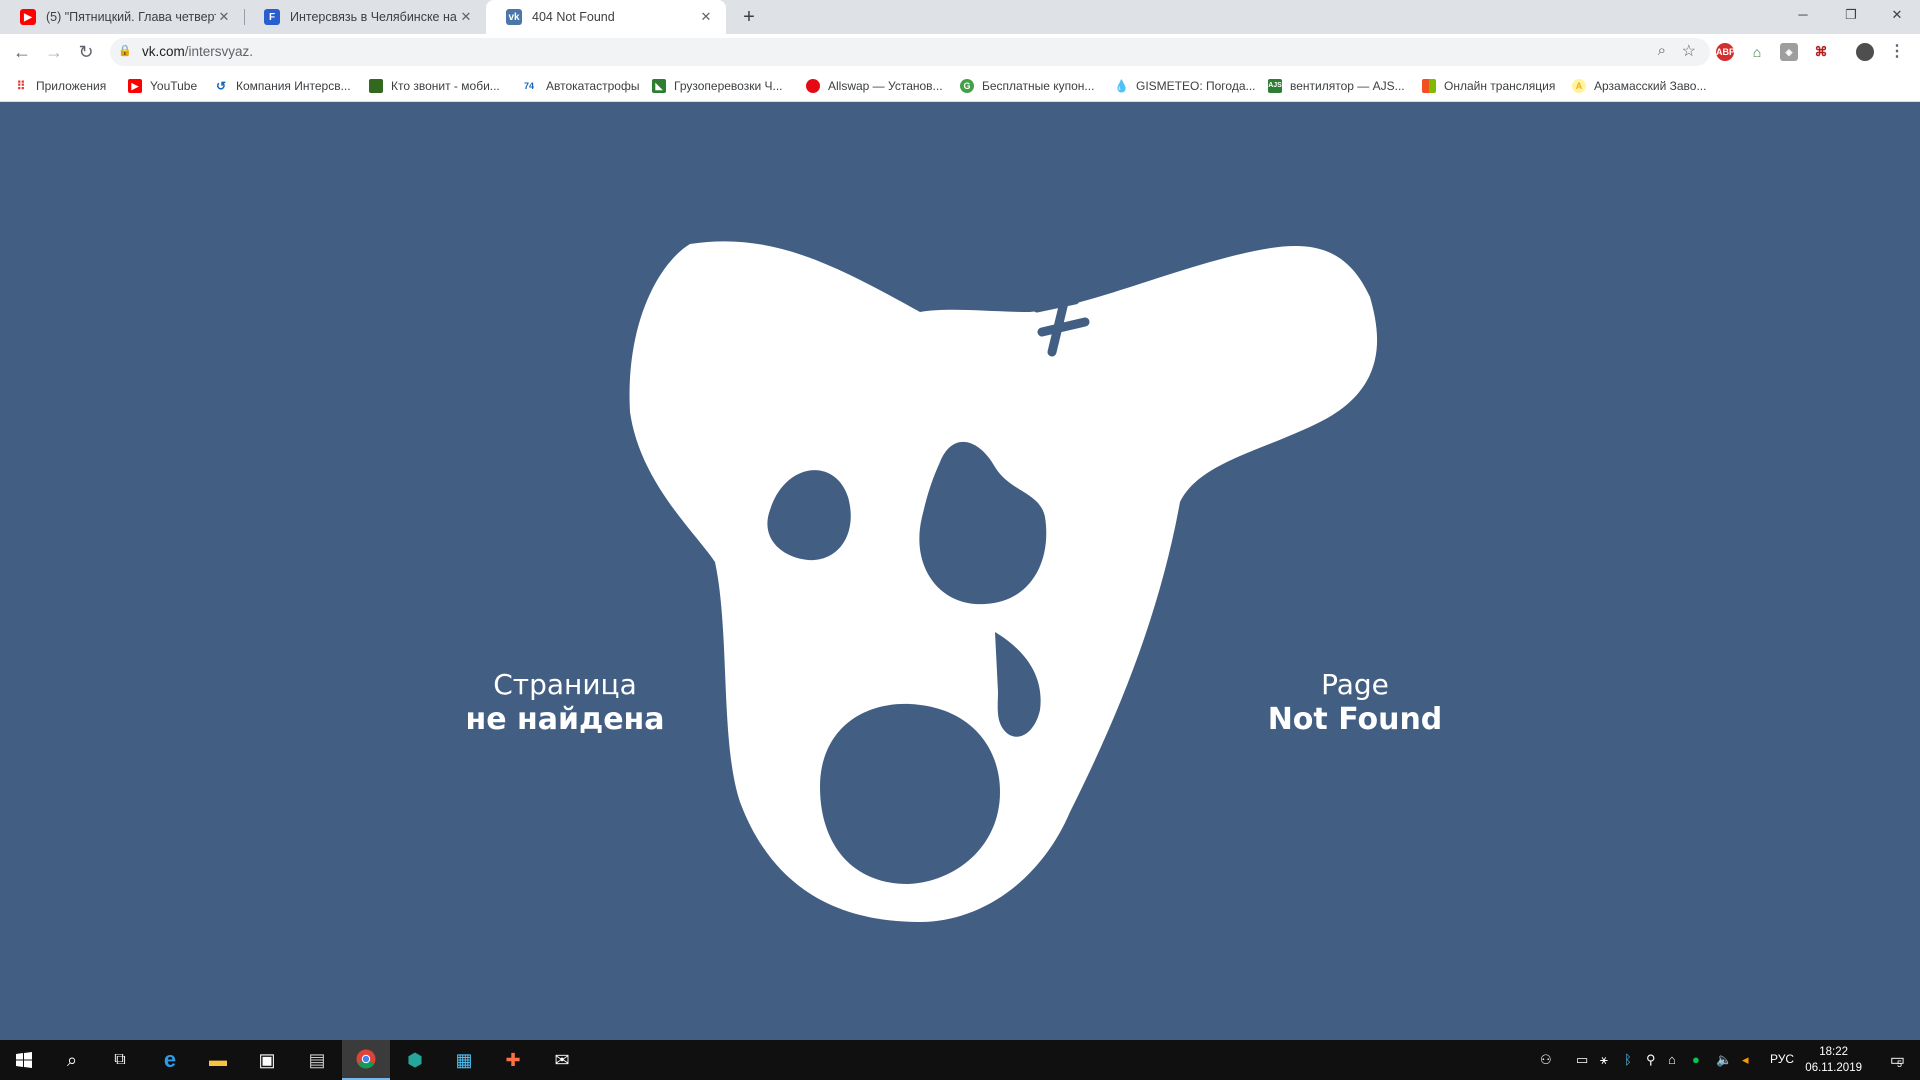 This screenshot has height=1080, width=1920. What do you see at coordinates (813, 86) in the screenshot?
I see `red-dot-icon` at bounding box center [813, 86].